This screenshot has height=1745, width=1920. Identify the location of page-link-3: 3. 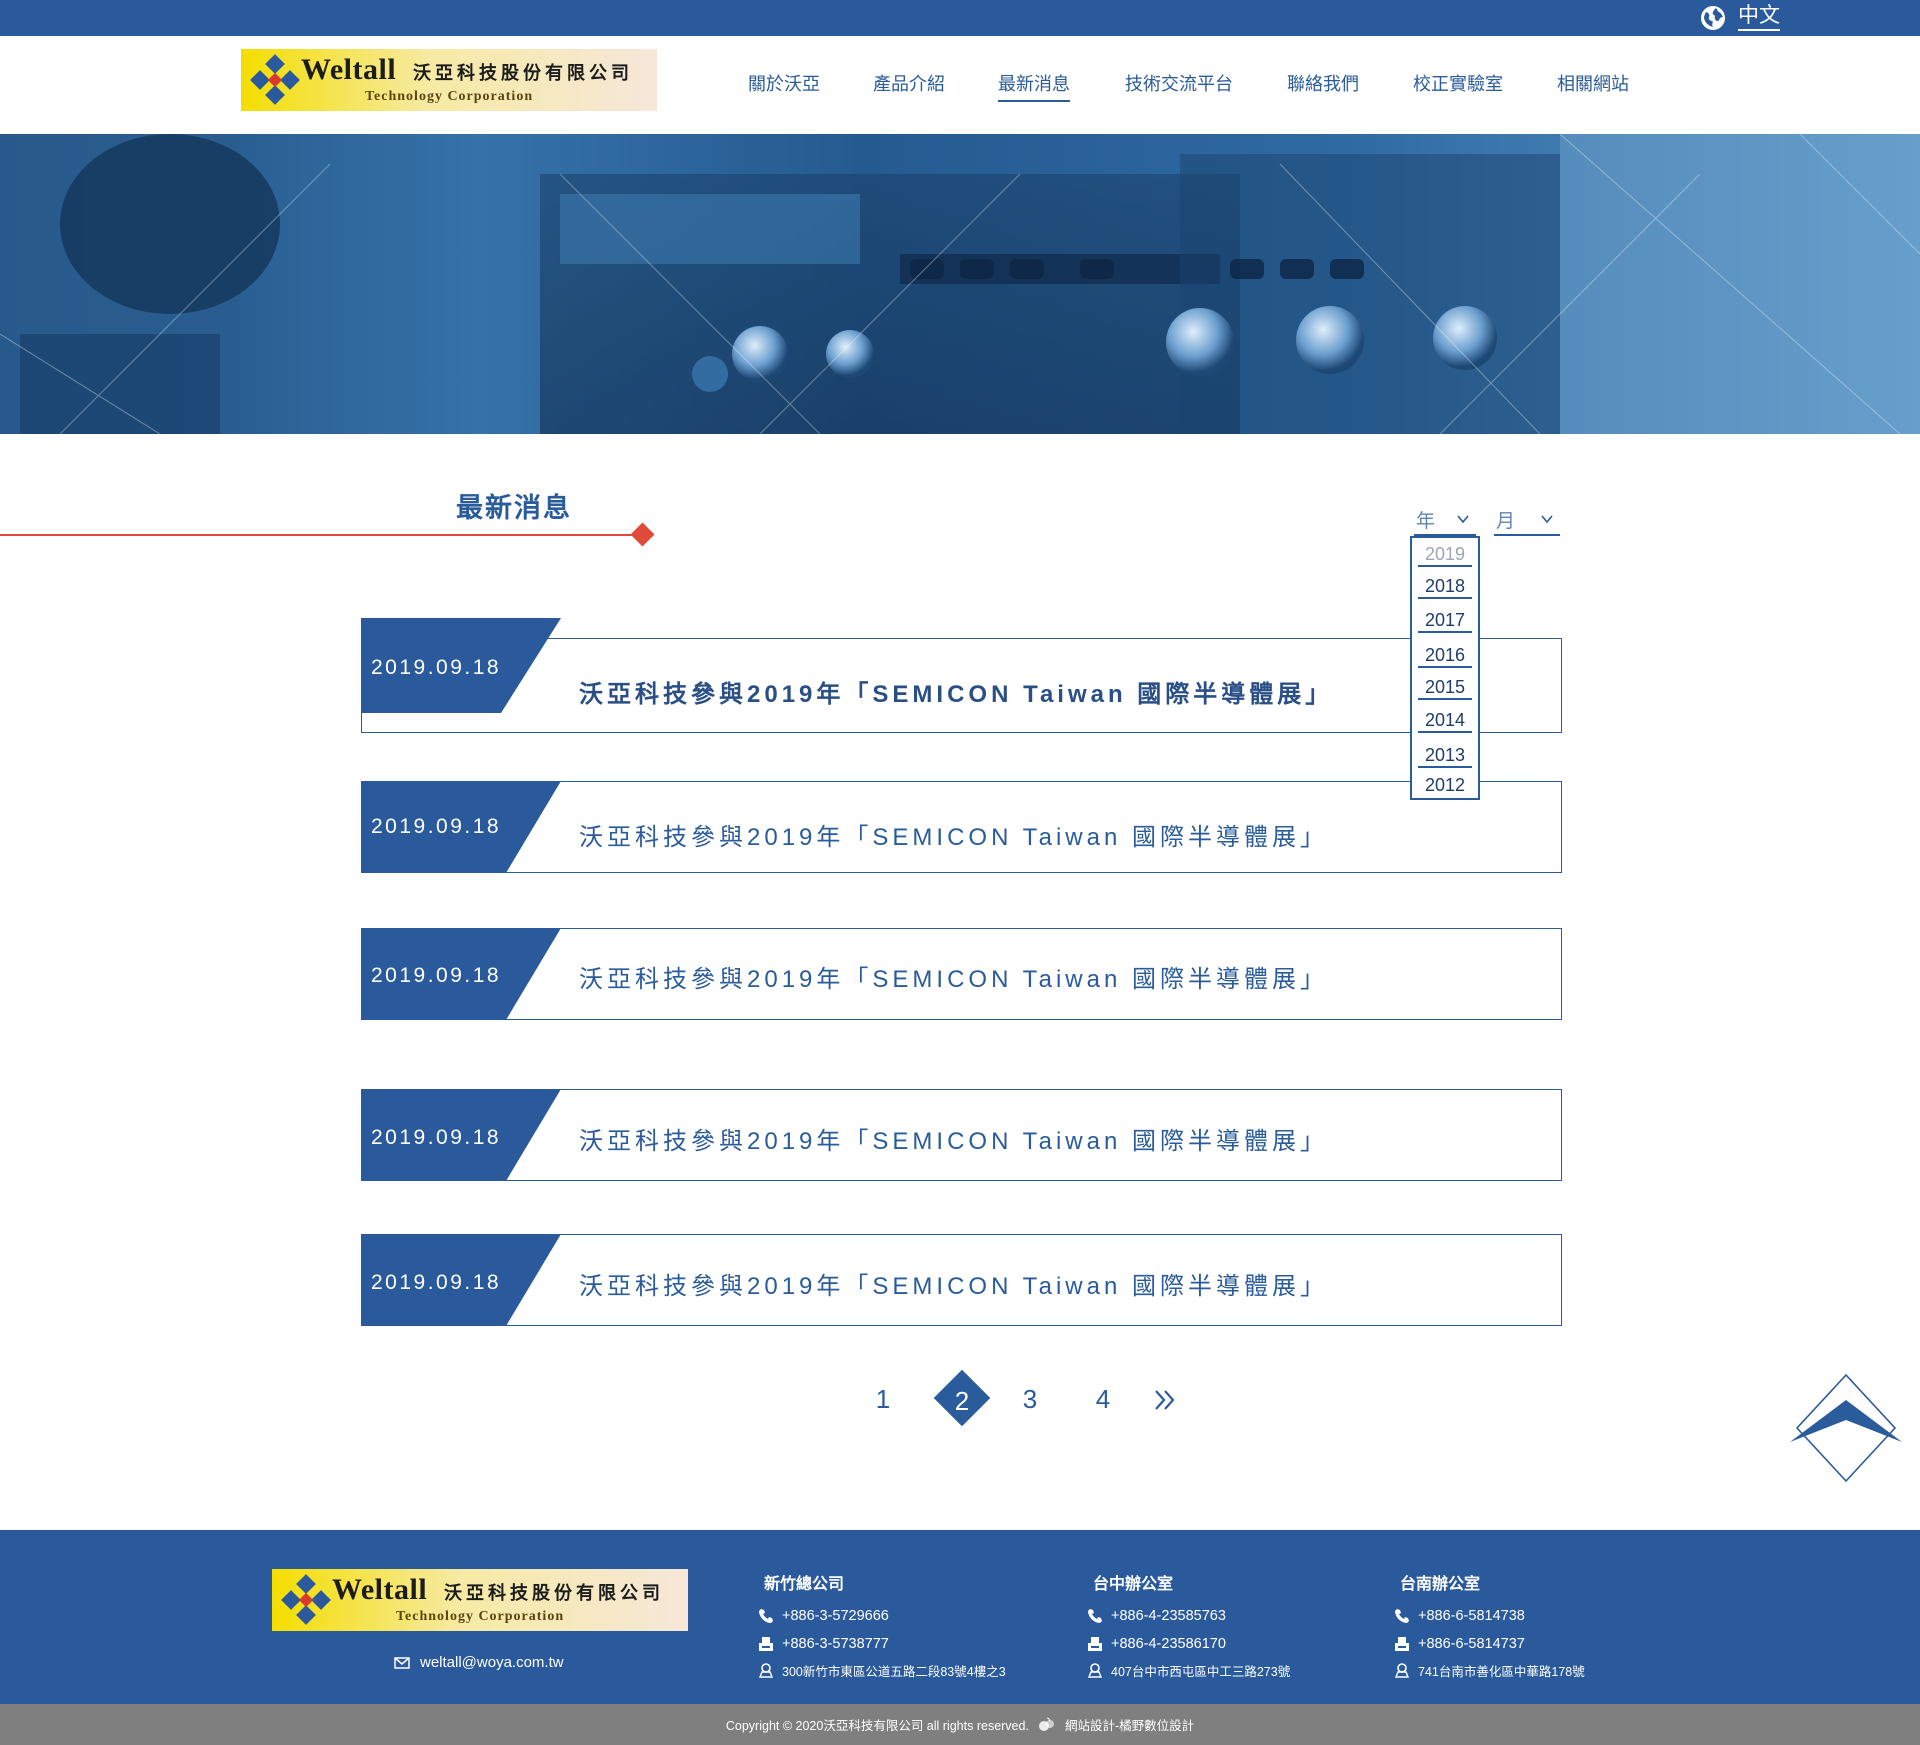
(1030, 1399).